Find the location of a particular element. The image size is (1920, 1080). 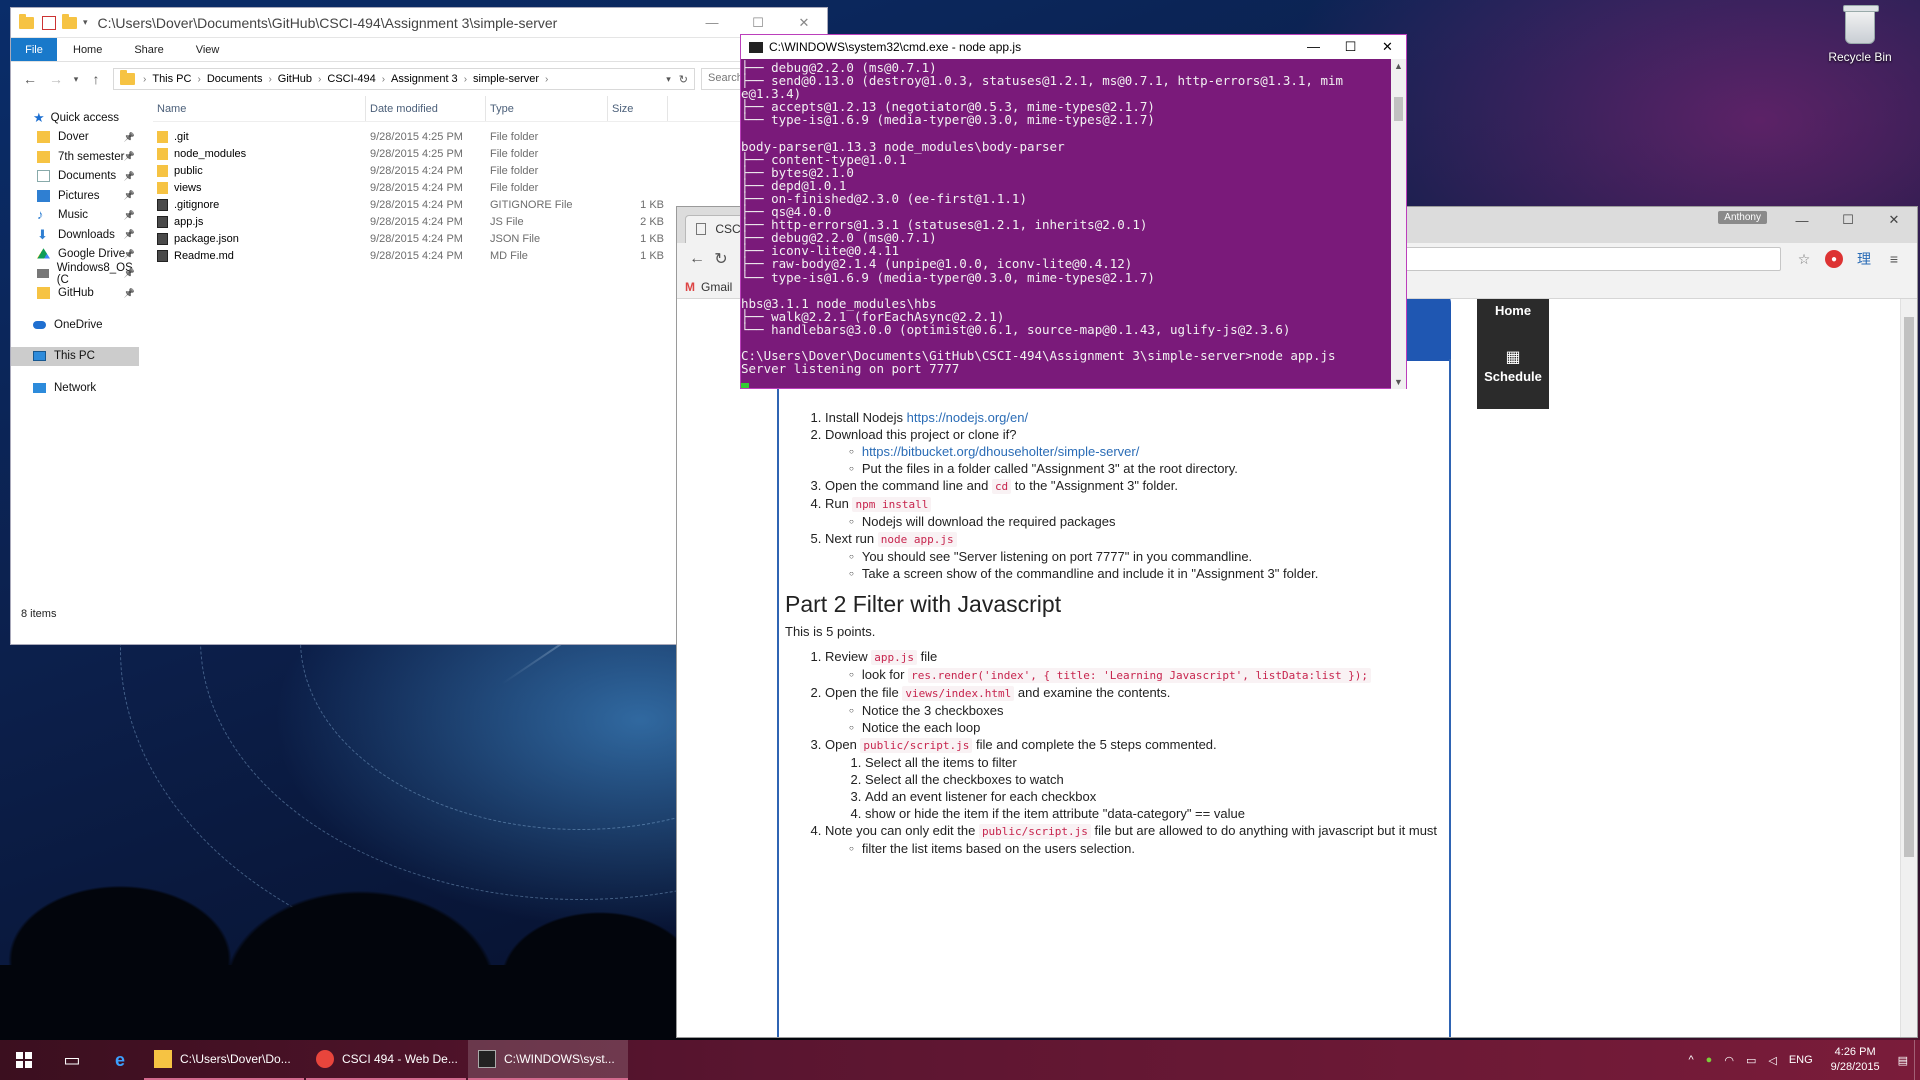

breadcrumb-documents: Documents is located at coordinates (235, 79).